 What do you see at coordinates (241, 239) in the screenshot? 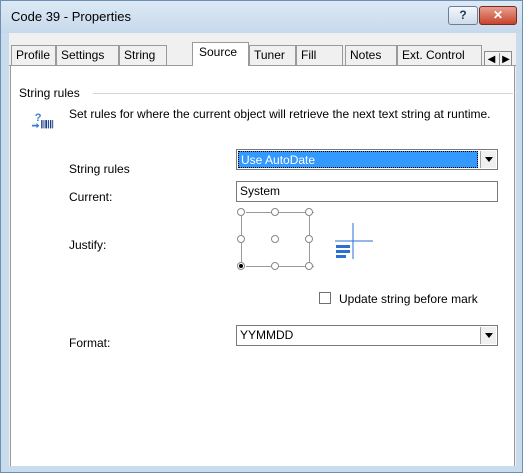
I see `justify-middle-left-radio` at bounding box center [241, 239].